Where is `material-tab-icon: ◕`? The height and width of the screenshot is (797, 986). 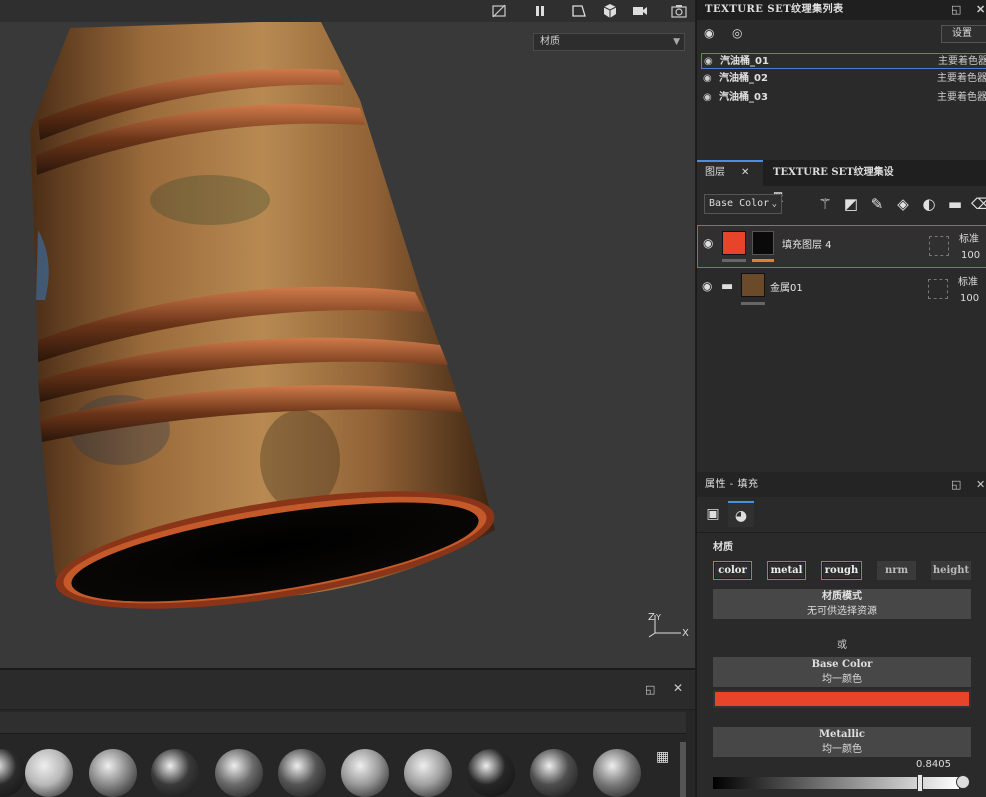
material-tab-icon: ◕ is located at coordinates (741, 514).